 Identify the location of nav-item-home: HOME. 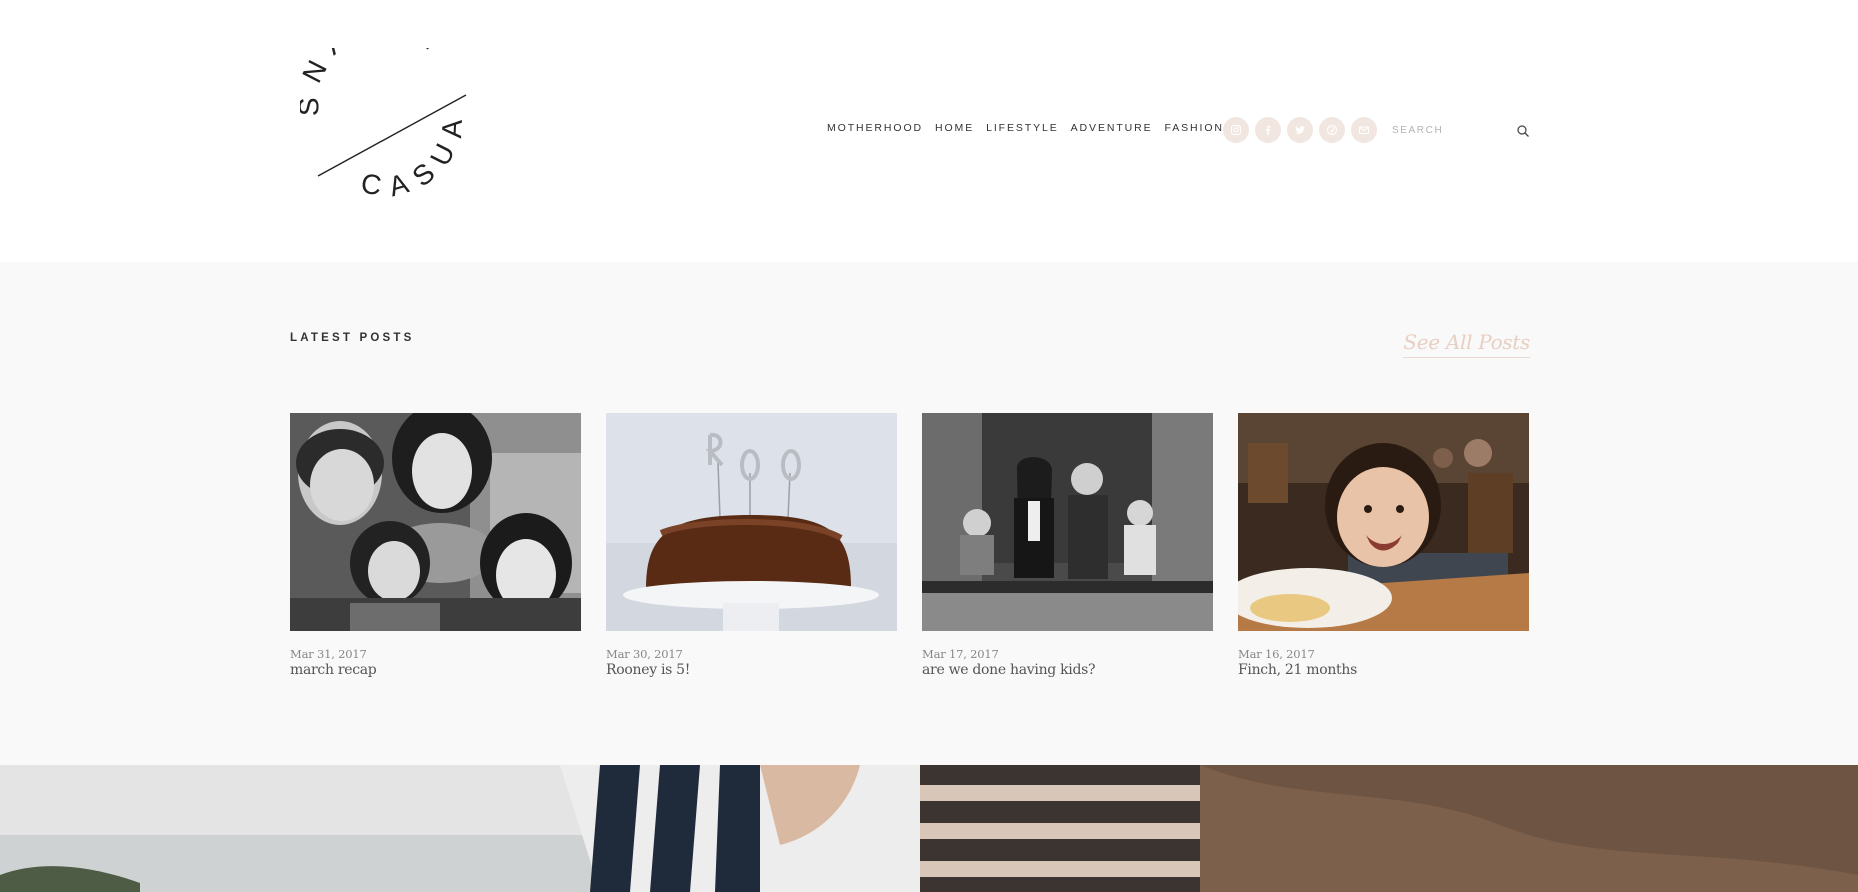
(954, 128).